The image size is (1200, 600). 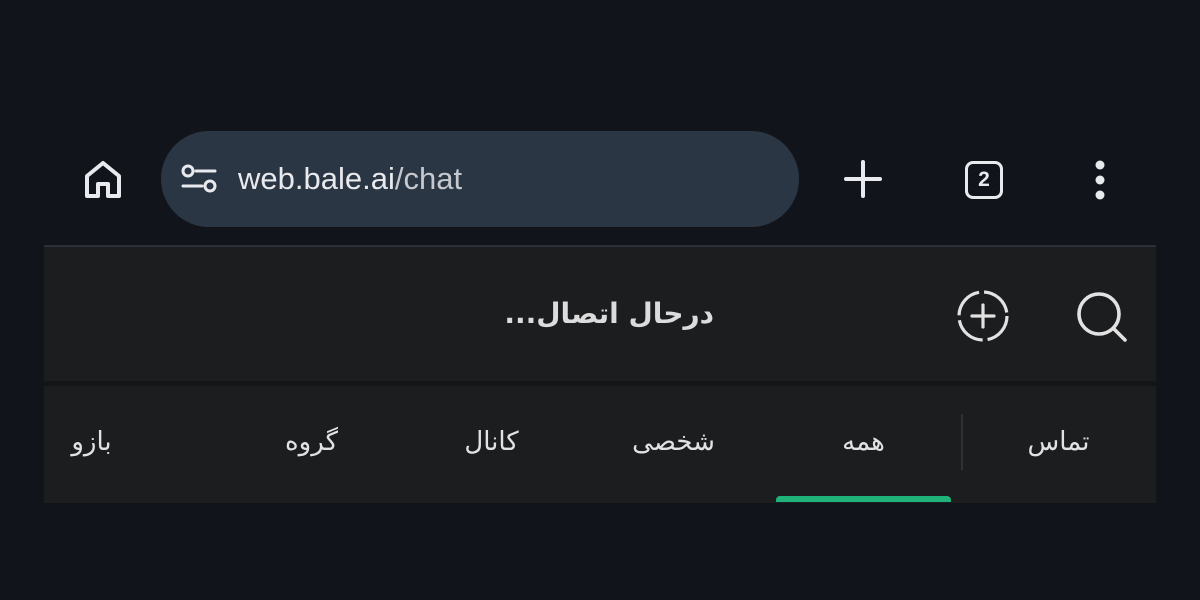 I want to click on add-circle-dashed-icon, so click(x=983, y=316).